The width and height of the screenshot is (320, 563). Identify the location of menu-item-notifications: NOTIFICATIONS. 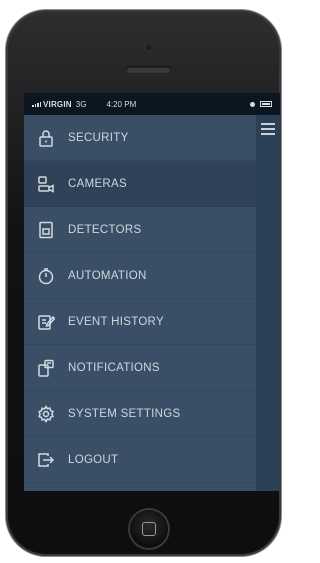
(140, 368).